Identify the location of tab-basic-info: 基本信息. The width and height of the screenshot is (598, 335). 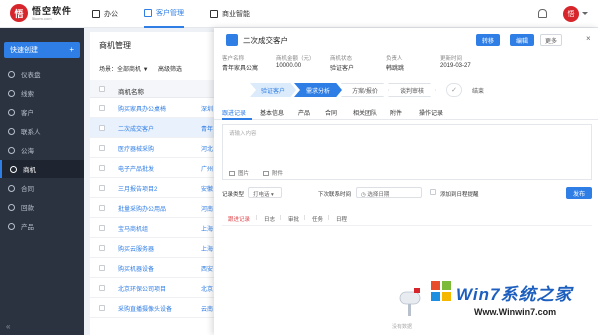
(272, 112).